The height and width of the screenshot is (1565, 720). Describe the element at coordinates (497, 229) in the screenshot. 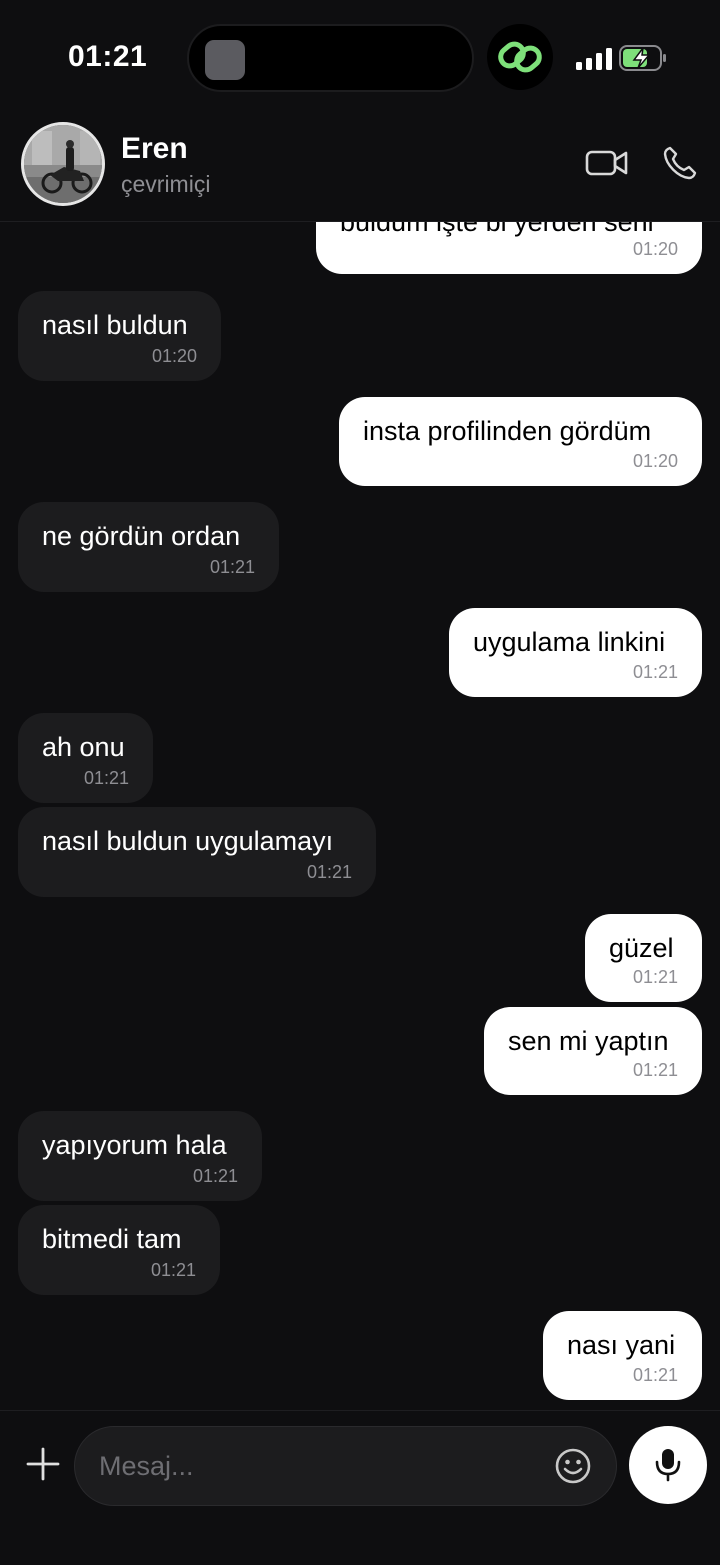

I see `message-text: buldum işte bi yerden seni` at that location.